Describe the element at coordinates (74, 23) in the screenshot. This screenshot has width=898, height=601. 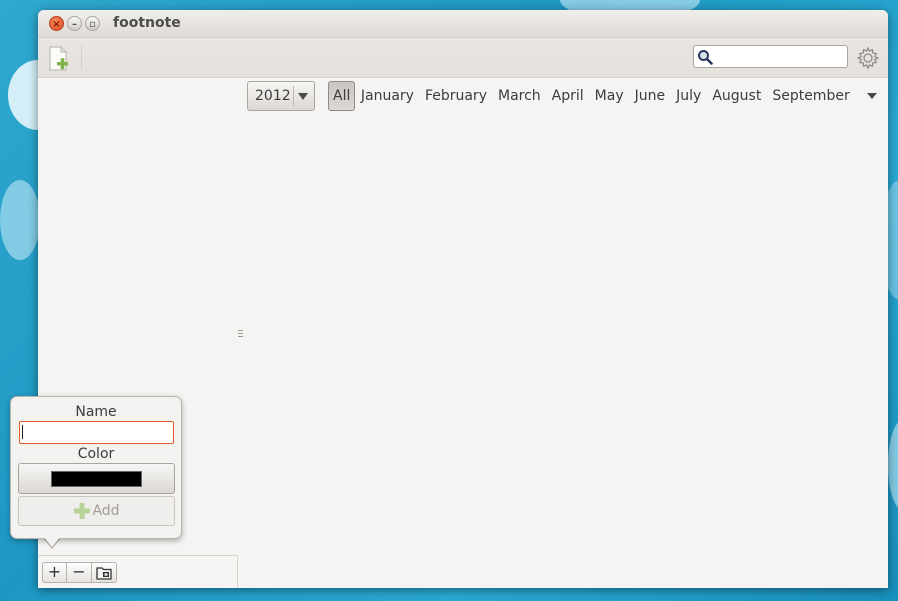
I see `minimize-window-button: –` at that location.